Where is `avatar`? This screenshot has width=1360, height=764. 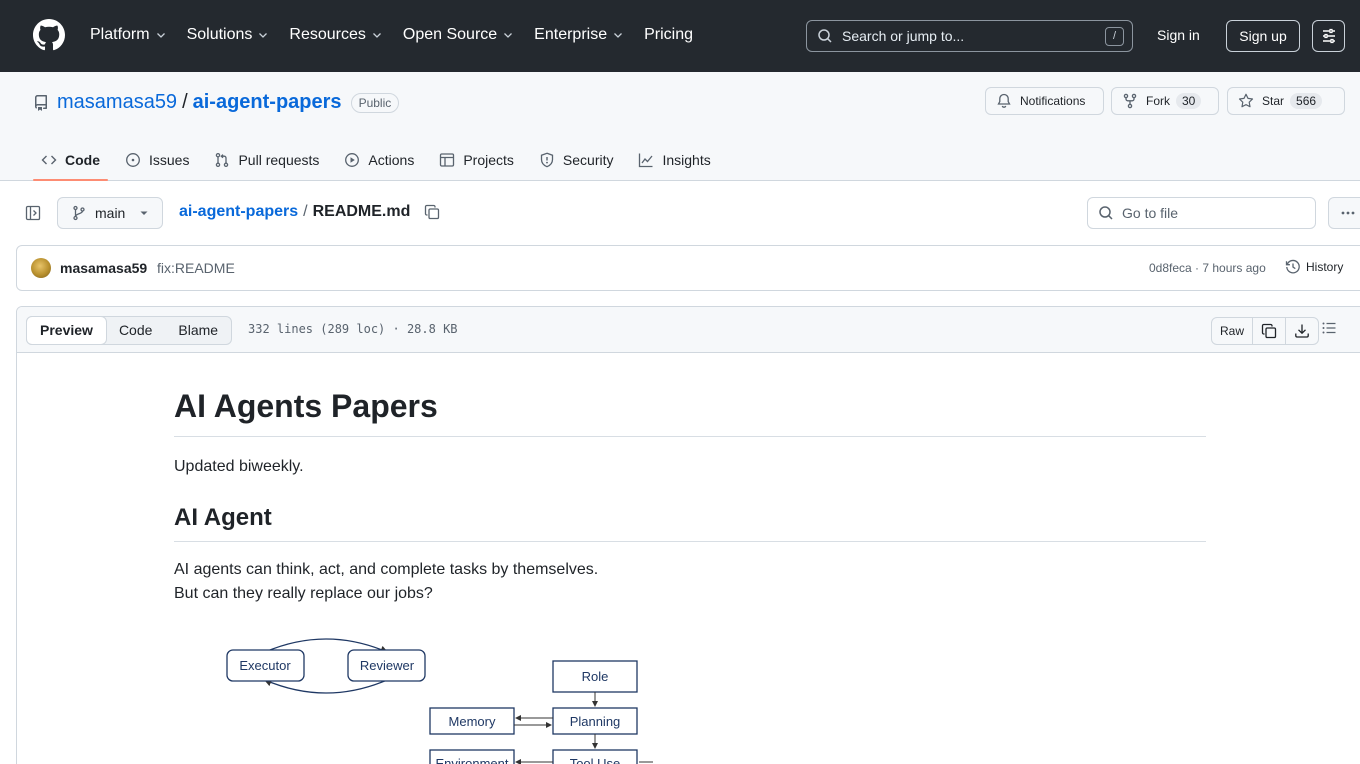 avatar is located at coordinates (41, 268).